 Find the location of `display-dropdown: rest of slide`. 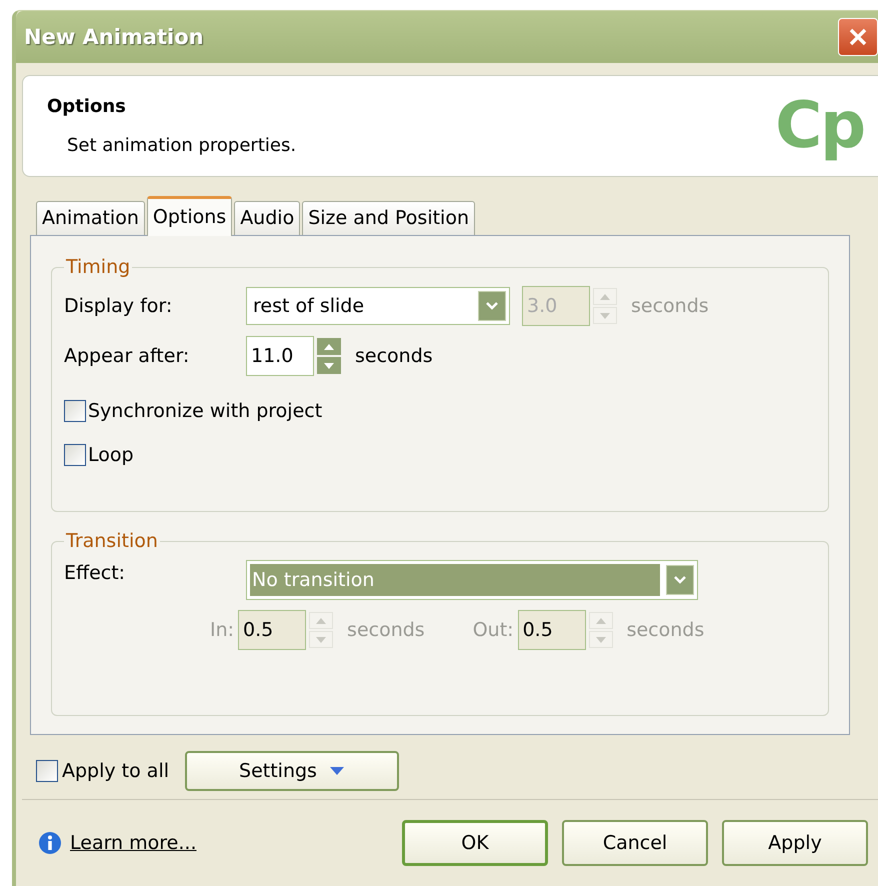

display-dropdown: rest of slide is located at coordinates (378, 306).